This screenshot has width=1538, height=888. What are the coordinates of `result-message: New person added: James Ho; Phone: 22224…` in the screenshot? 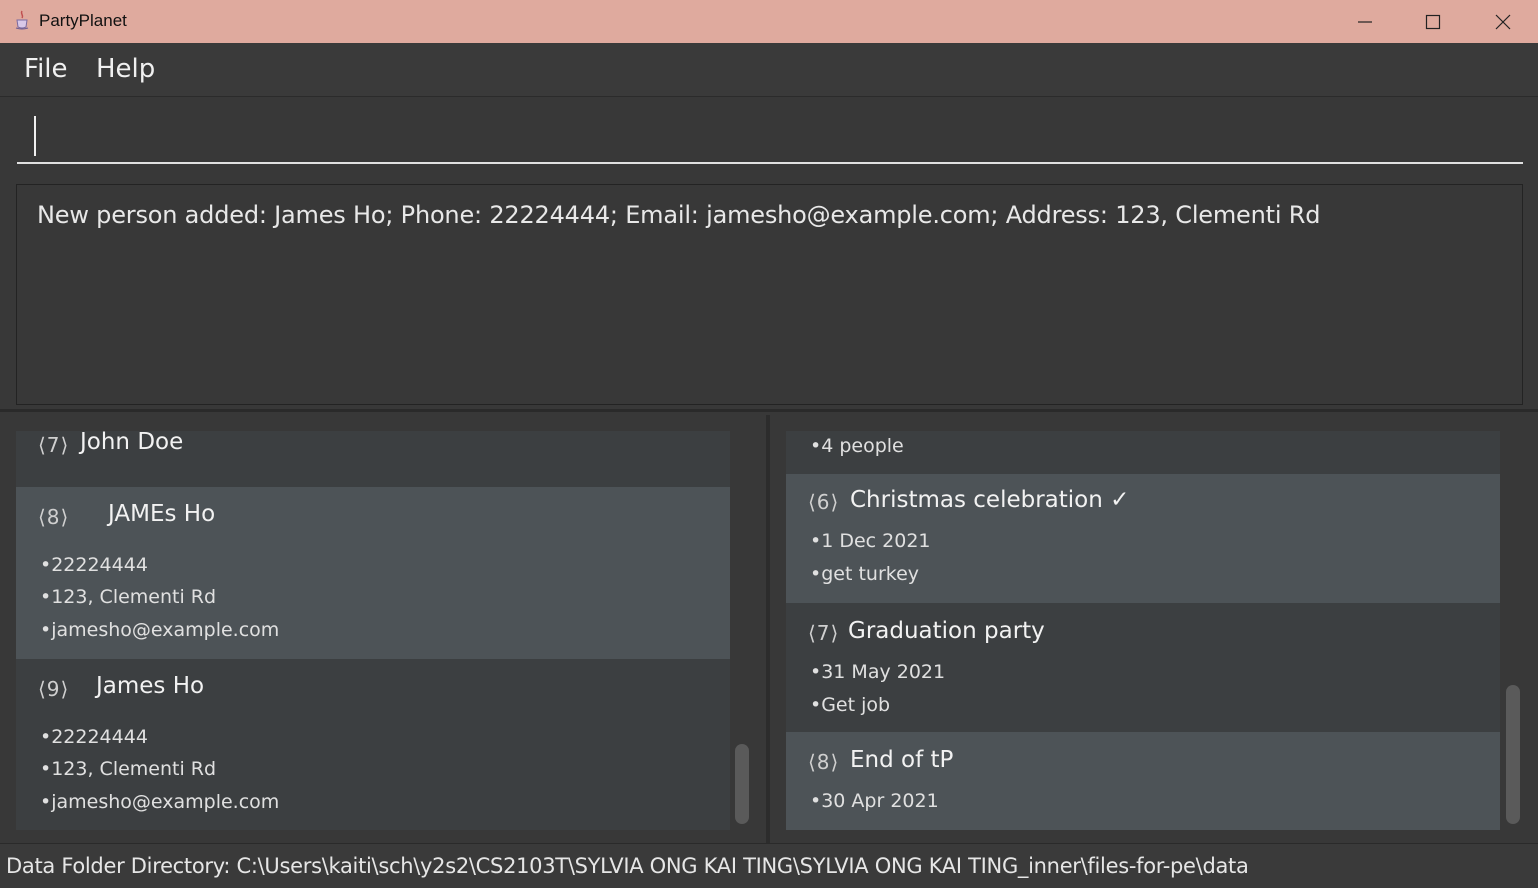 It's located at (679, 215).